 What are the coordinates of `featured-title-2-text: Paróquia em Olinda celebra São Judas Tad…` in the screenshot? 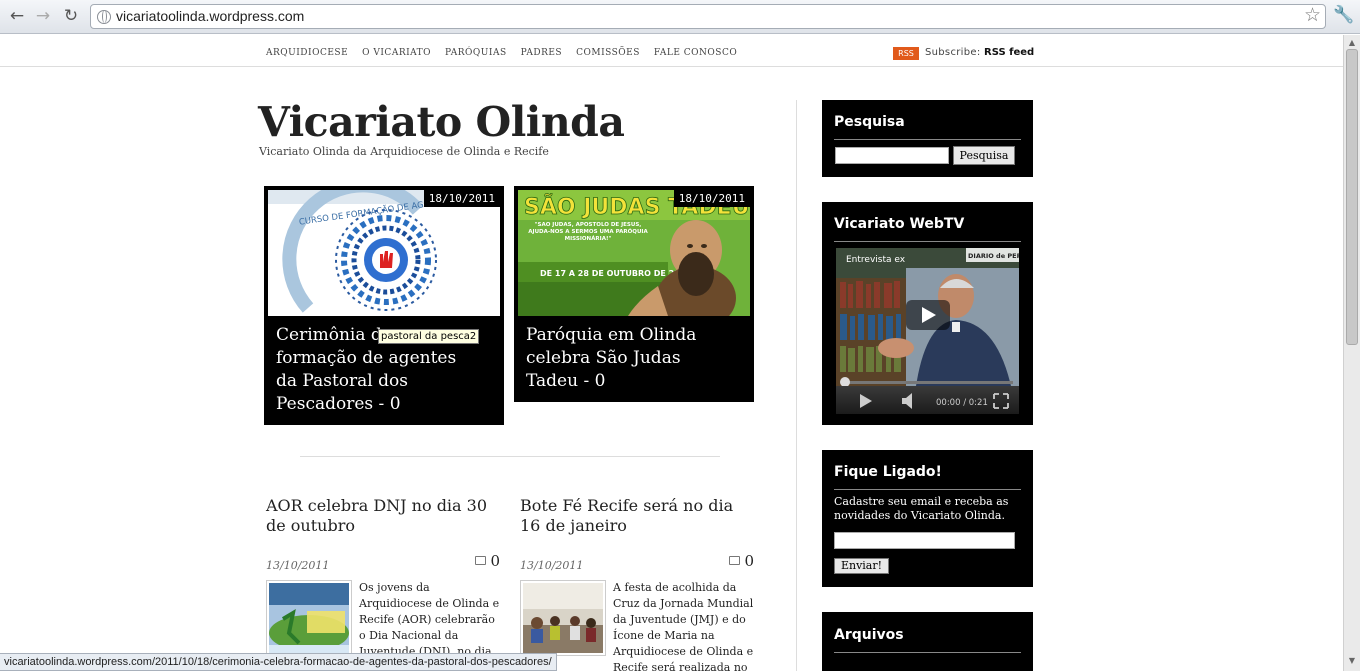 It's located at (611, 358).